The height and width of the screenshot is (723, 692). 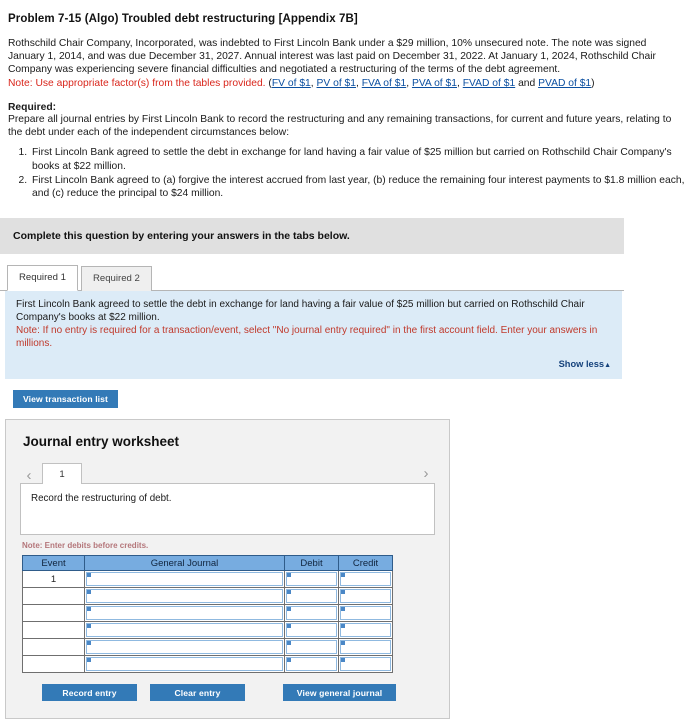 What do you see at coordinates (101, 442) in the screenshot?
I see `worksheet-title: Journal entry worksheet` at bounding box center [101, 442].